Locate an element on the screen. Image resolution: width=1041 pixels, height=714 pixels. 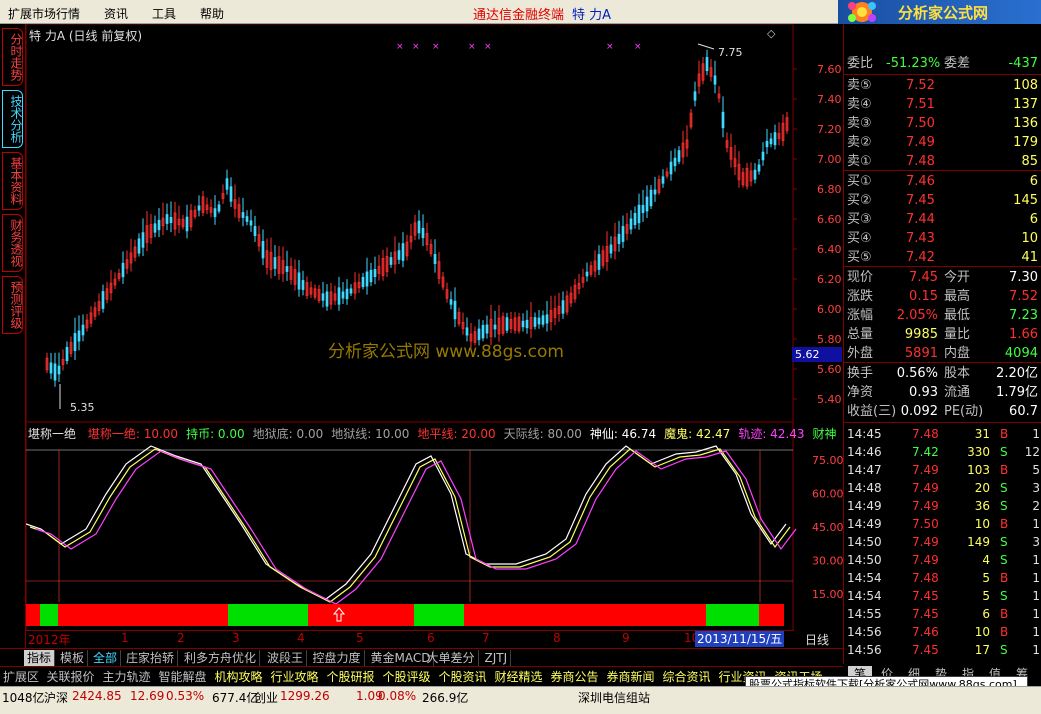
menu-bar: 扩展市场行情 资讯 工具 帮助 通达信金融终端特 力A 分析家公式网 is located at coordinates (520, 12).